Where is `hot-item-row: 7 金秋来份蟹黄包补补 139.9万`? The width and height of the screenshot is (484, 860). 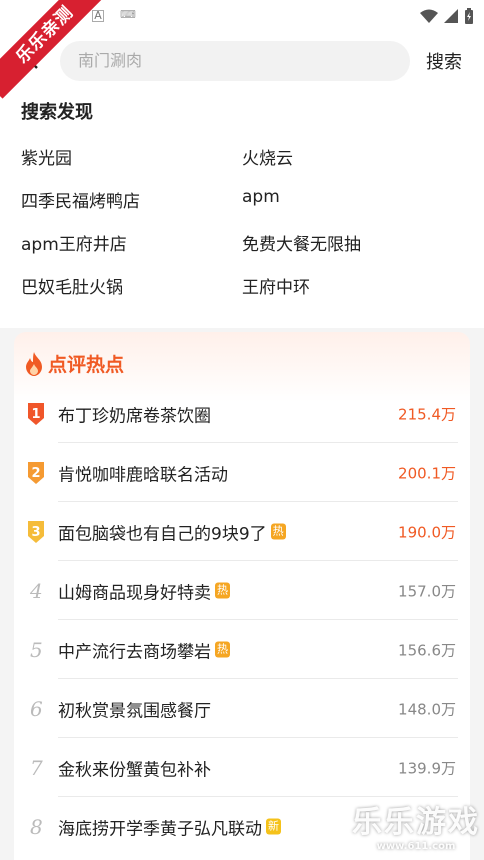 hot-item-row: 7 金秋来份蟹黄包补补 139.9万 is located at coordinates (242, 767).